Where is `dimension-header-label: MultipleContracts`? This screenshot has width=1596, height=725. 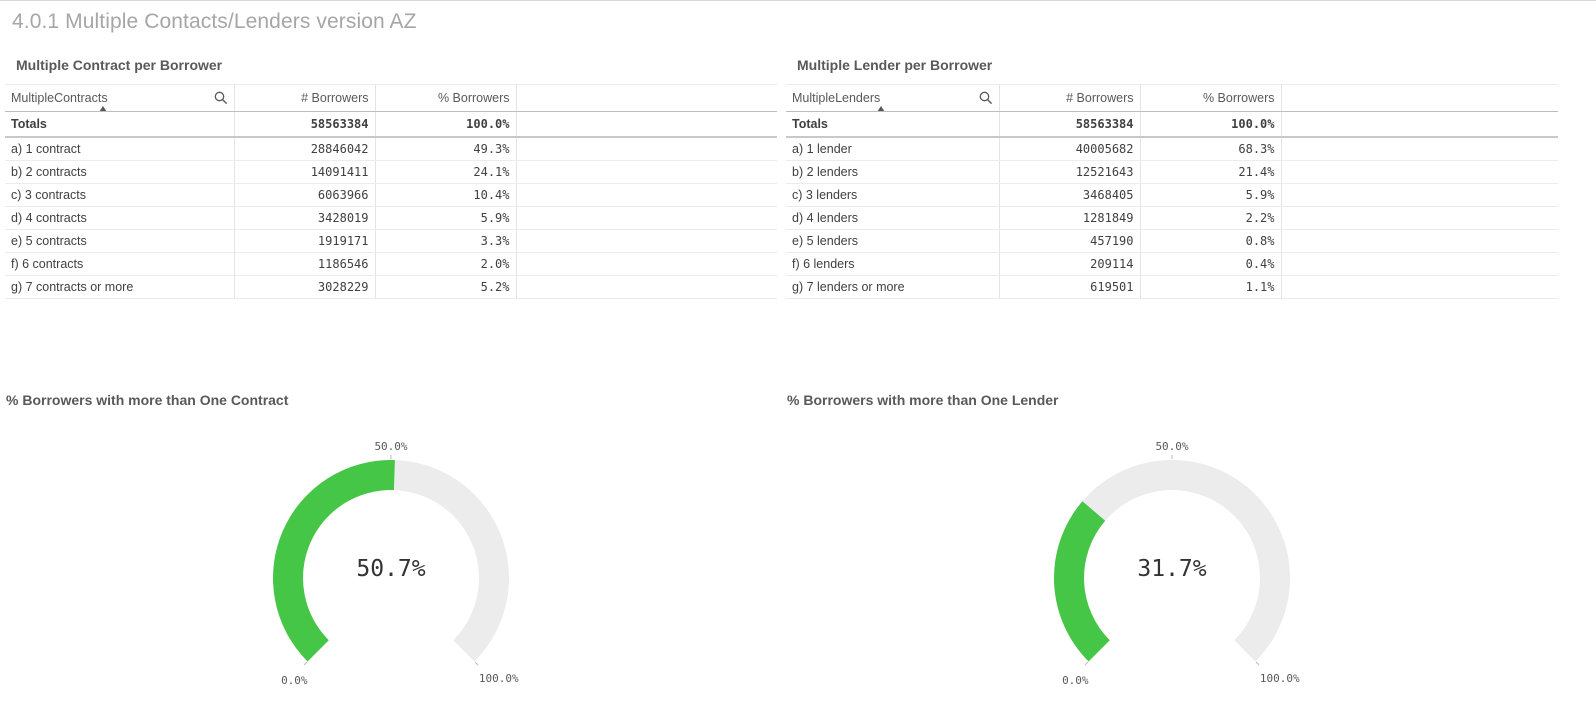
dimension-header-label: MultipleContracts is located at coordinates (59, 98).